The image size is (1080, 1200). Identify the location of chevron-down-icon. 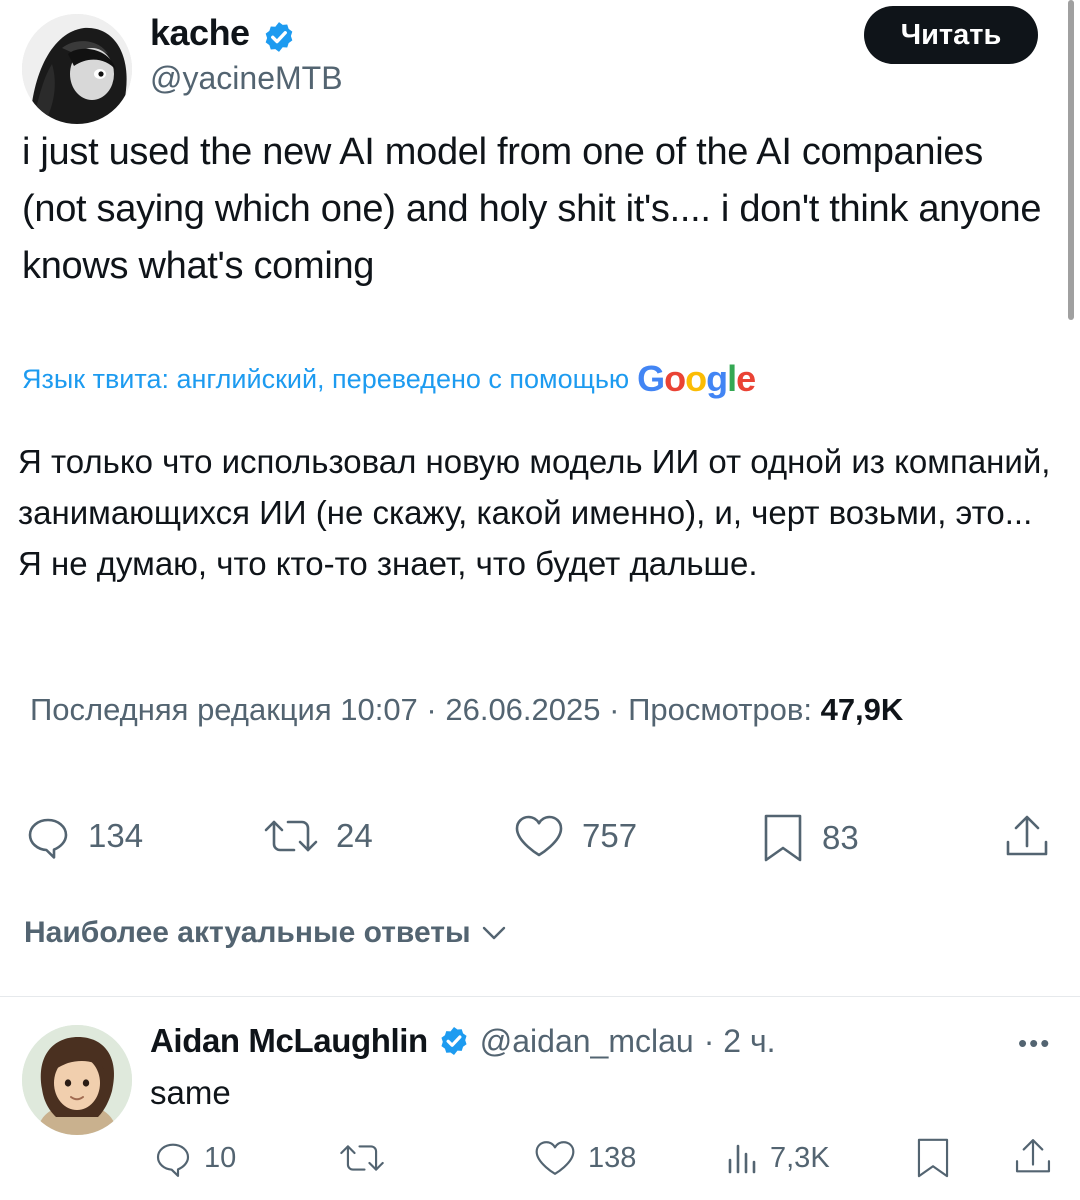
(494, 933).